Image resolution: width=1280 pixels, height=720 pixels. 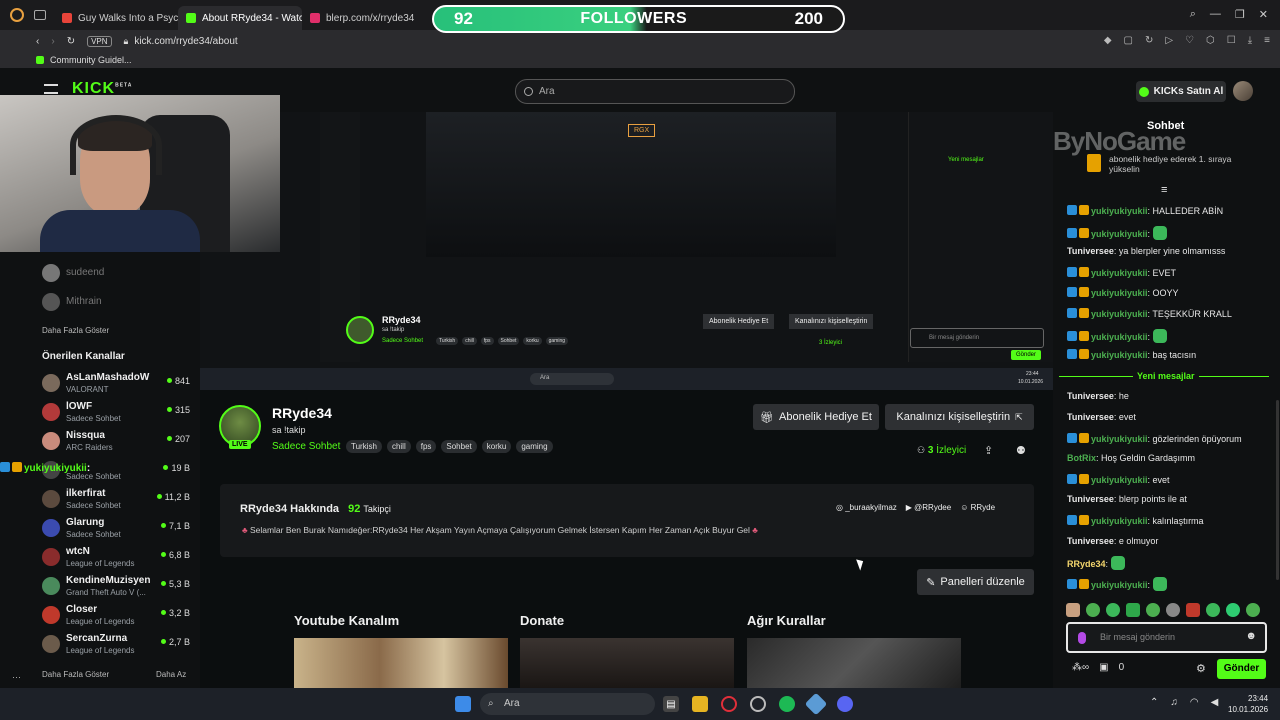 What do you see at coordinates (75, 330) in the screenshot?
I see `show-more-top-link: Daha Fazla Göster` at bounding box center [75, 330].